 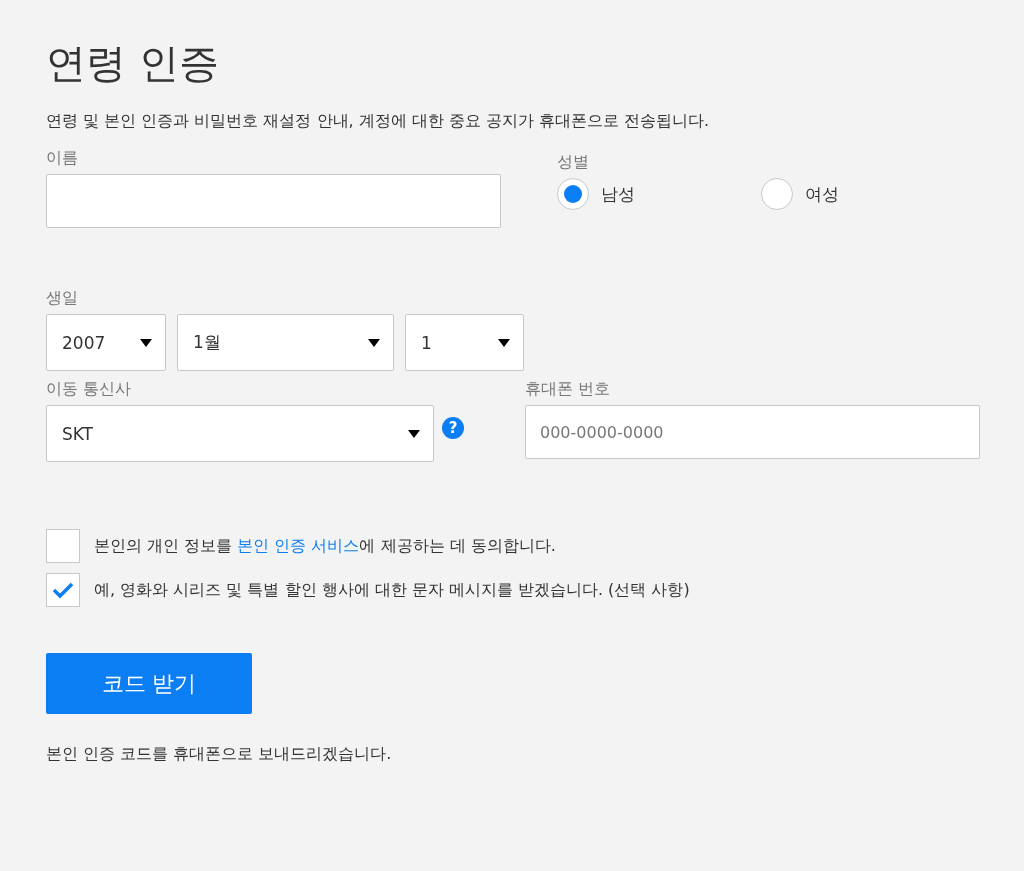 I want to click on dropdown: 2007, so click(x=106, y=342).